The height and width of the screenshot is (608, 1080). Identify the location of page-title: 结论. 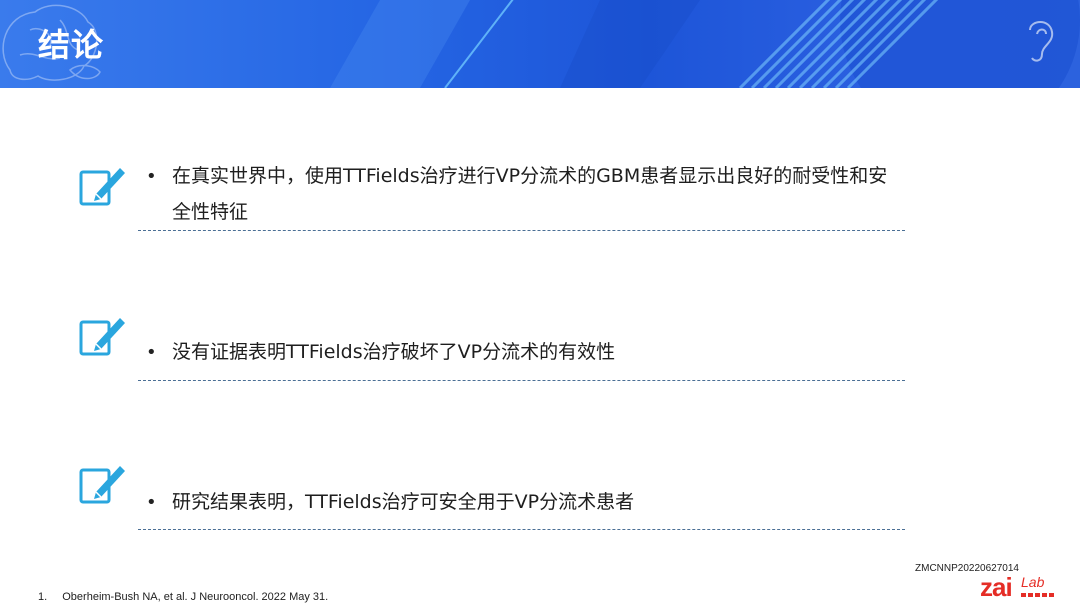
(71, 45).